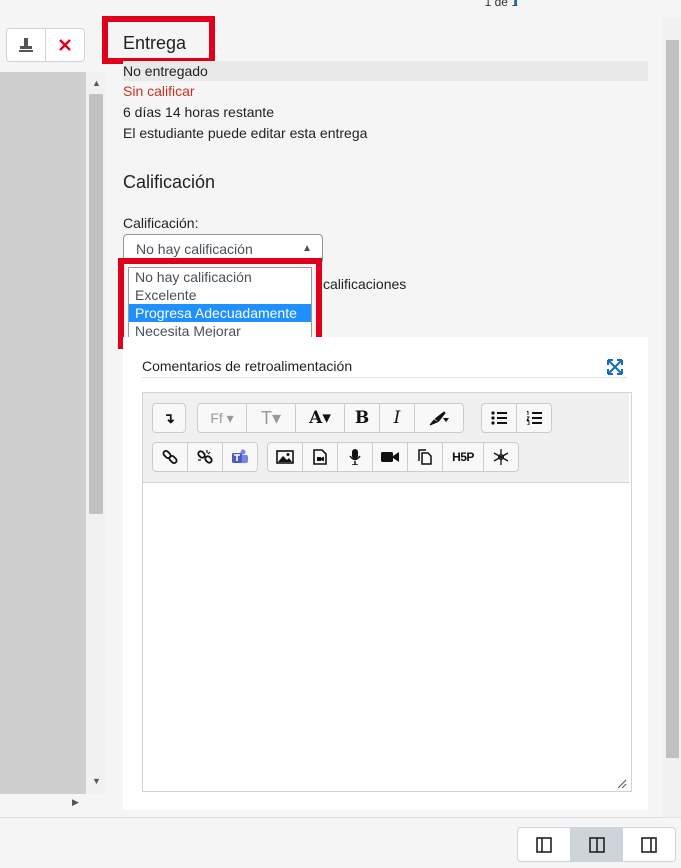 The width and height of the screenshot is (681, 868). I want to click on video-camera-icon, so click(390, 457).